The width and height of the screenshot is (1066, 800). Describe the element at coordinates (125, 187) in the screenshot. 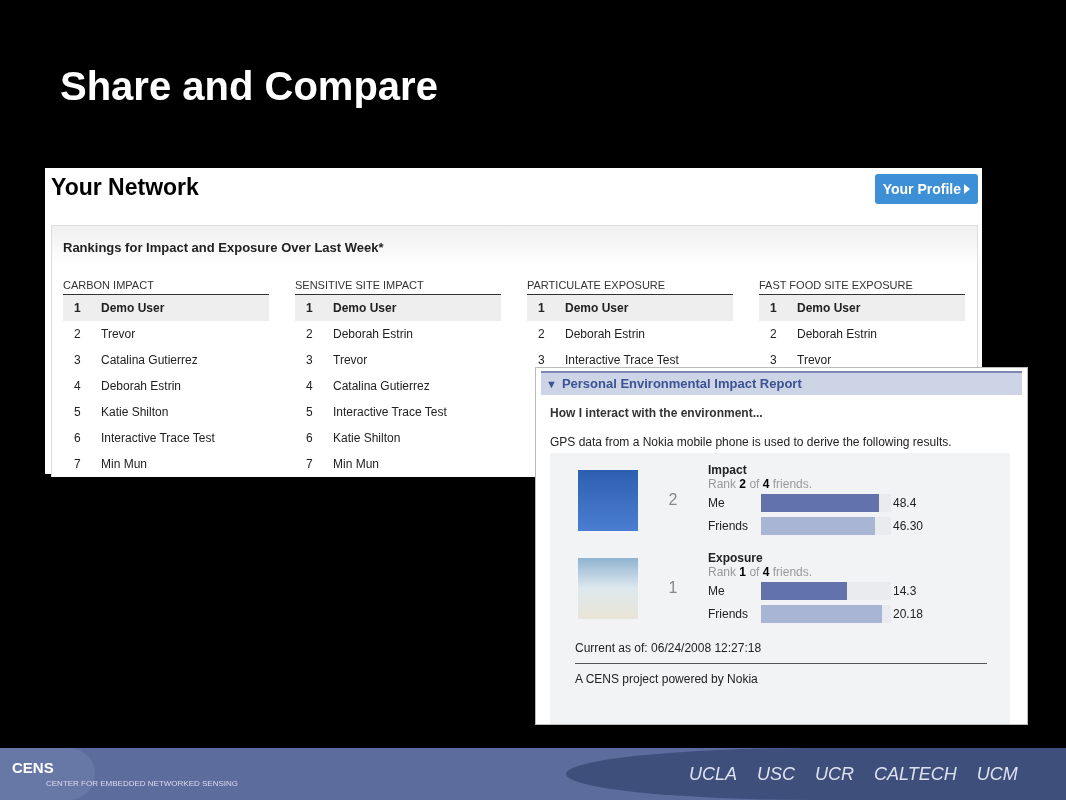

I see `page-heading: Your Network` at that location.